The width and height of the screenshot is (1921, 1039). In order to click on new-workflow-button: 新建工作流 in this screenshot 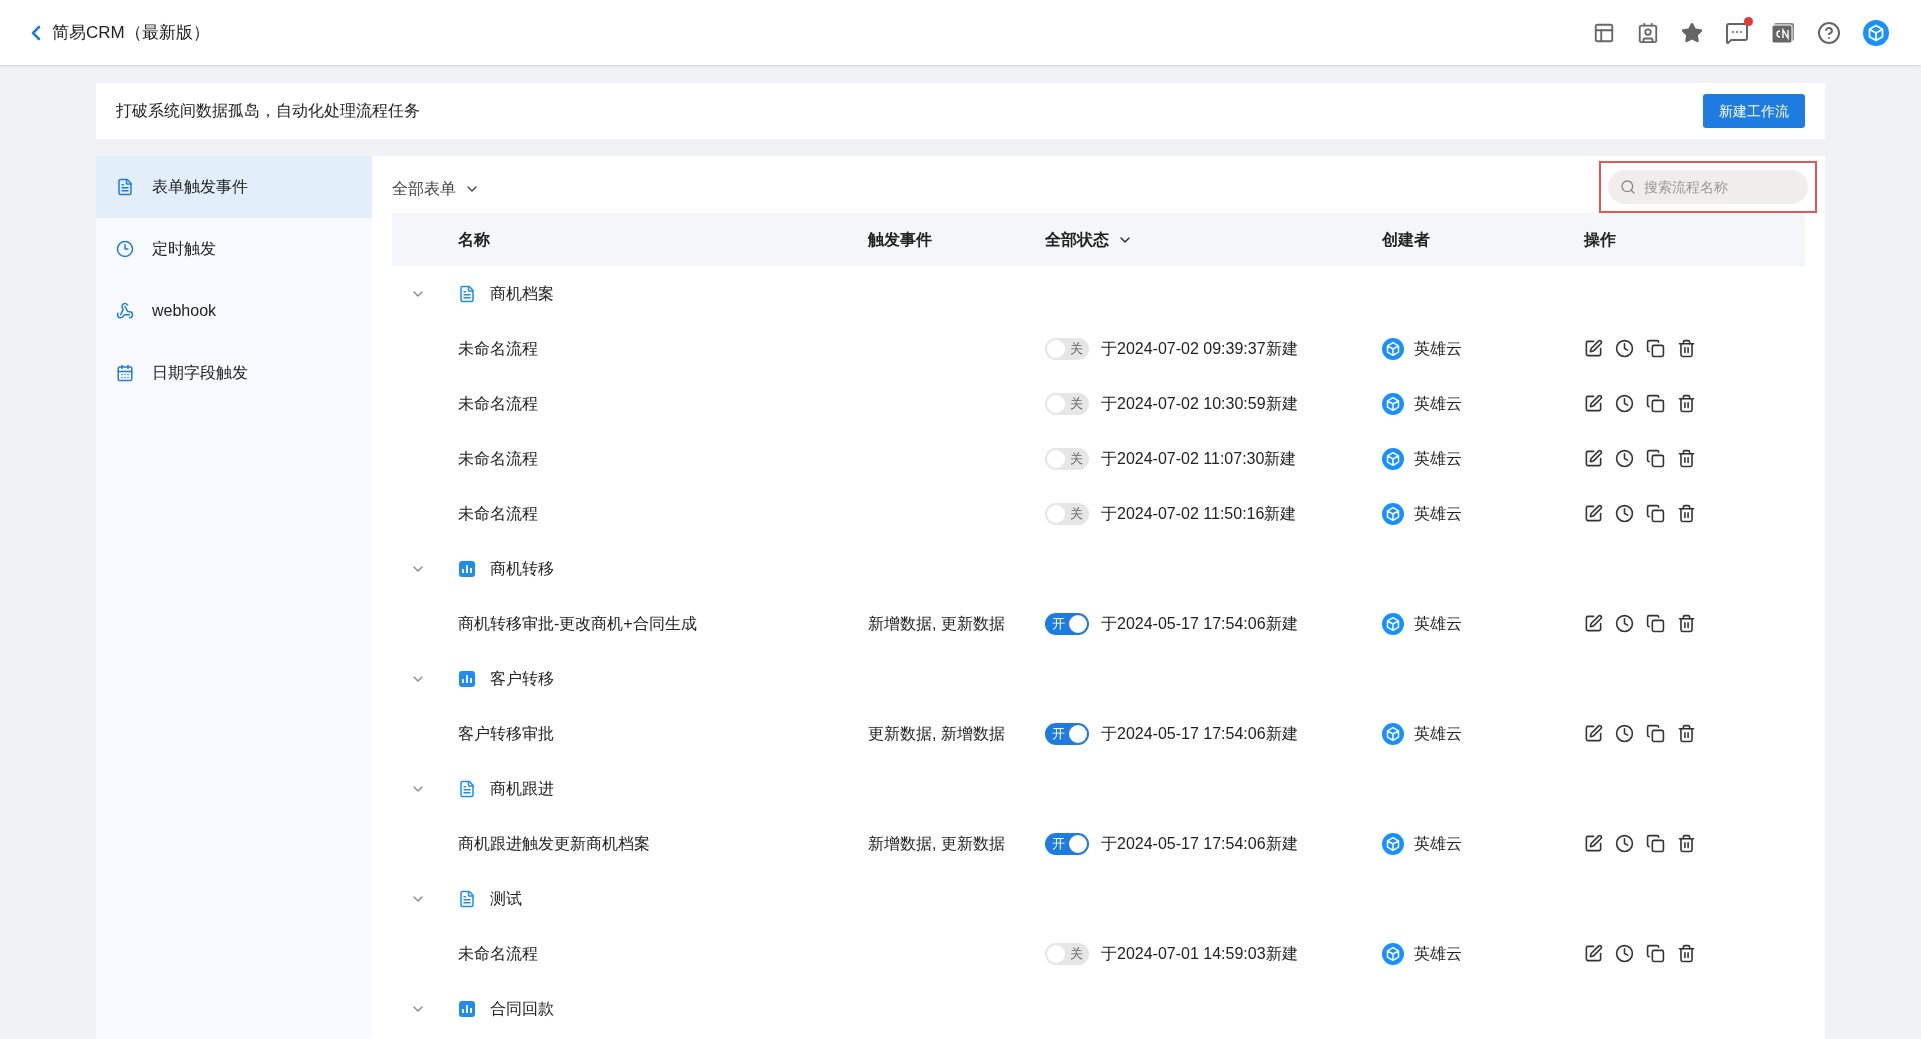, I will do `click(1754, 111)`.